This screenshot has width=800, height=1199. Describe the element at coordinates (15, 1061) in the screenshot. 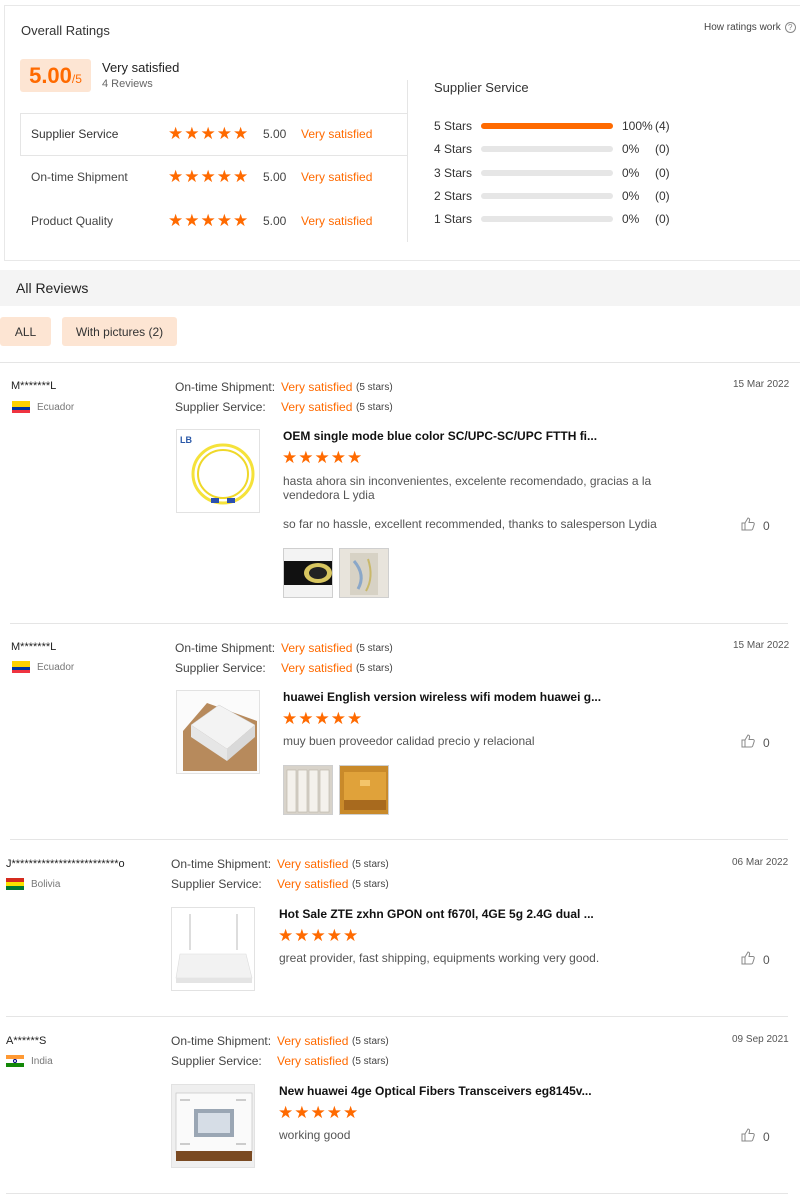

I see `flag-india-icon` at that location.